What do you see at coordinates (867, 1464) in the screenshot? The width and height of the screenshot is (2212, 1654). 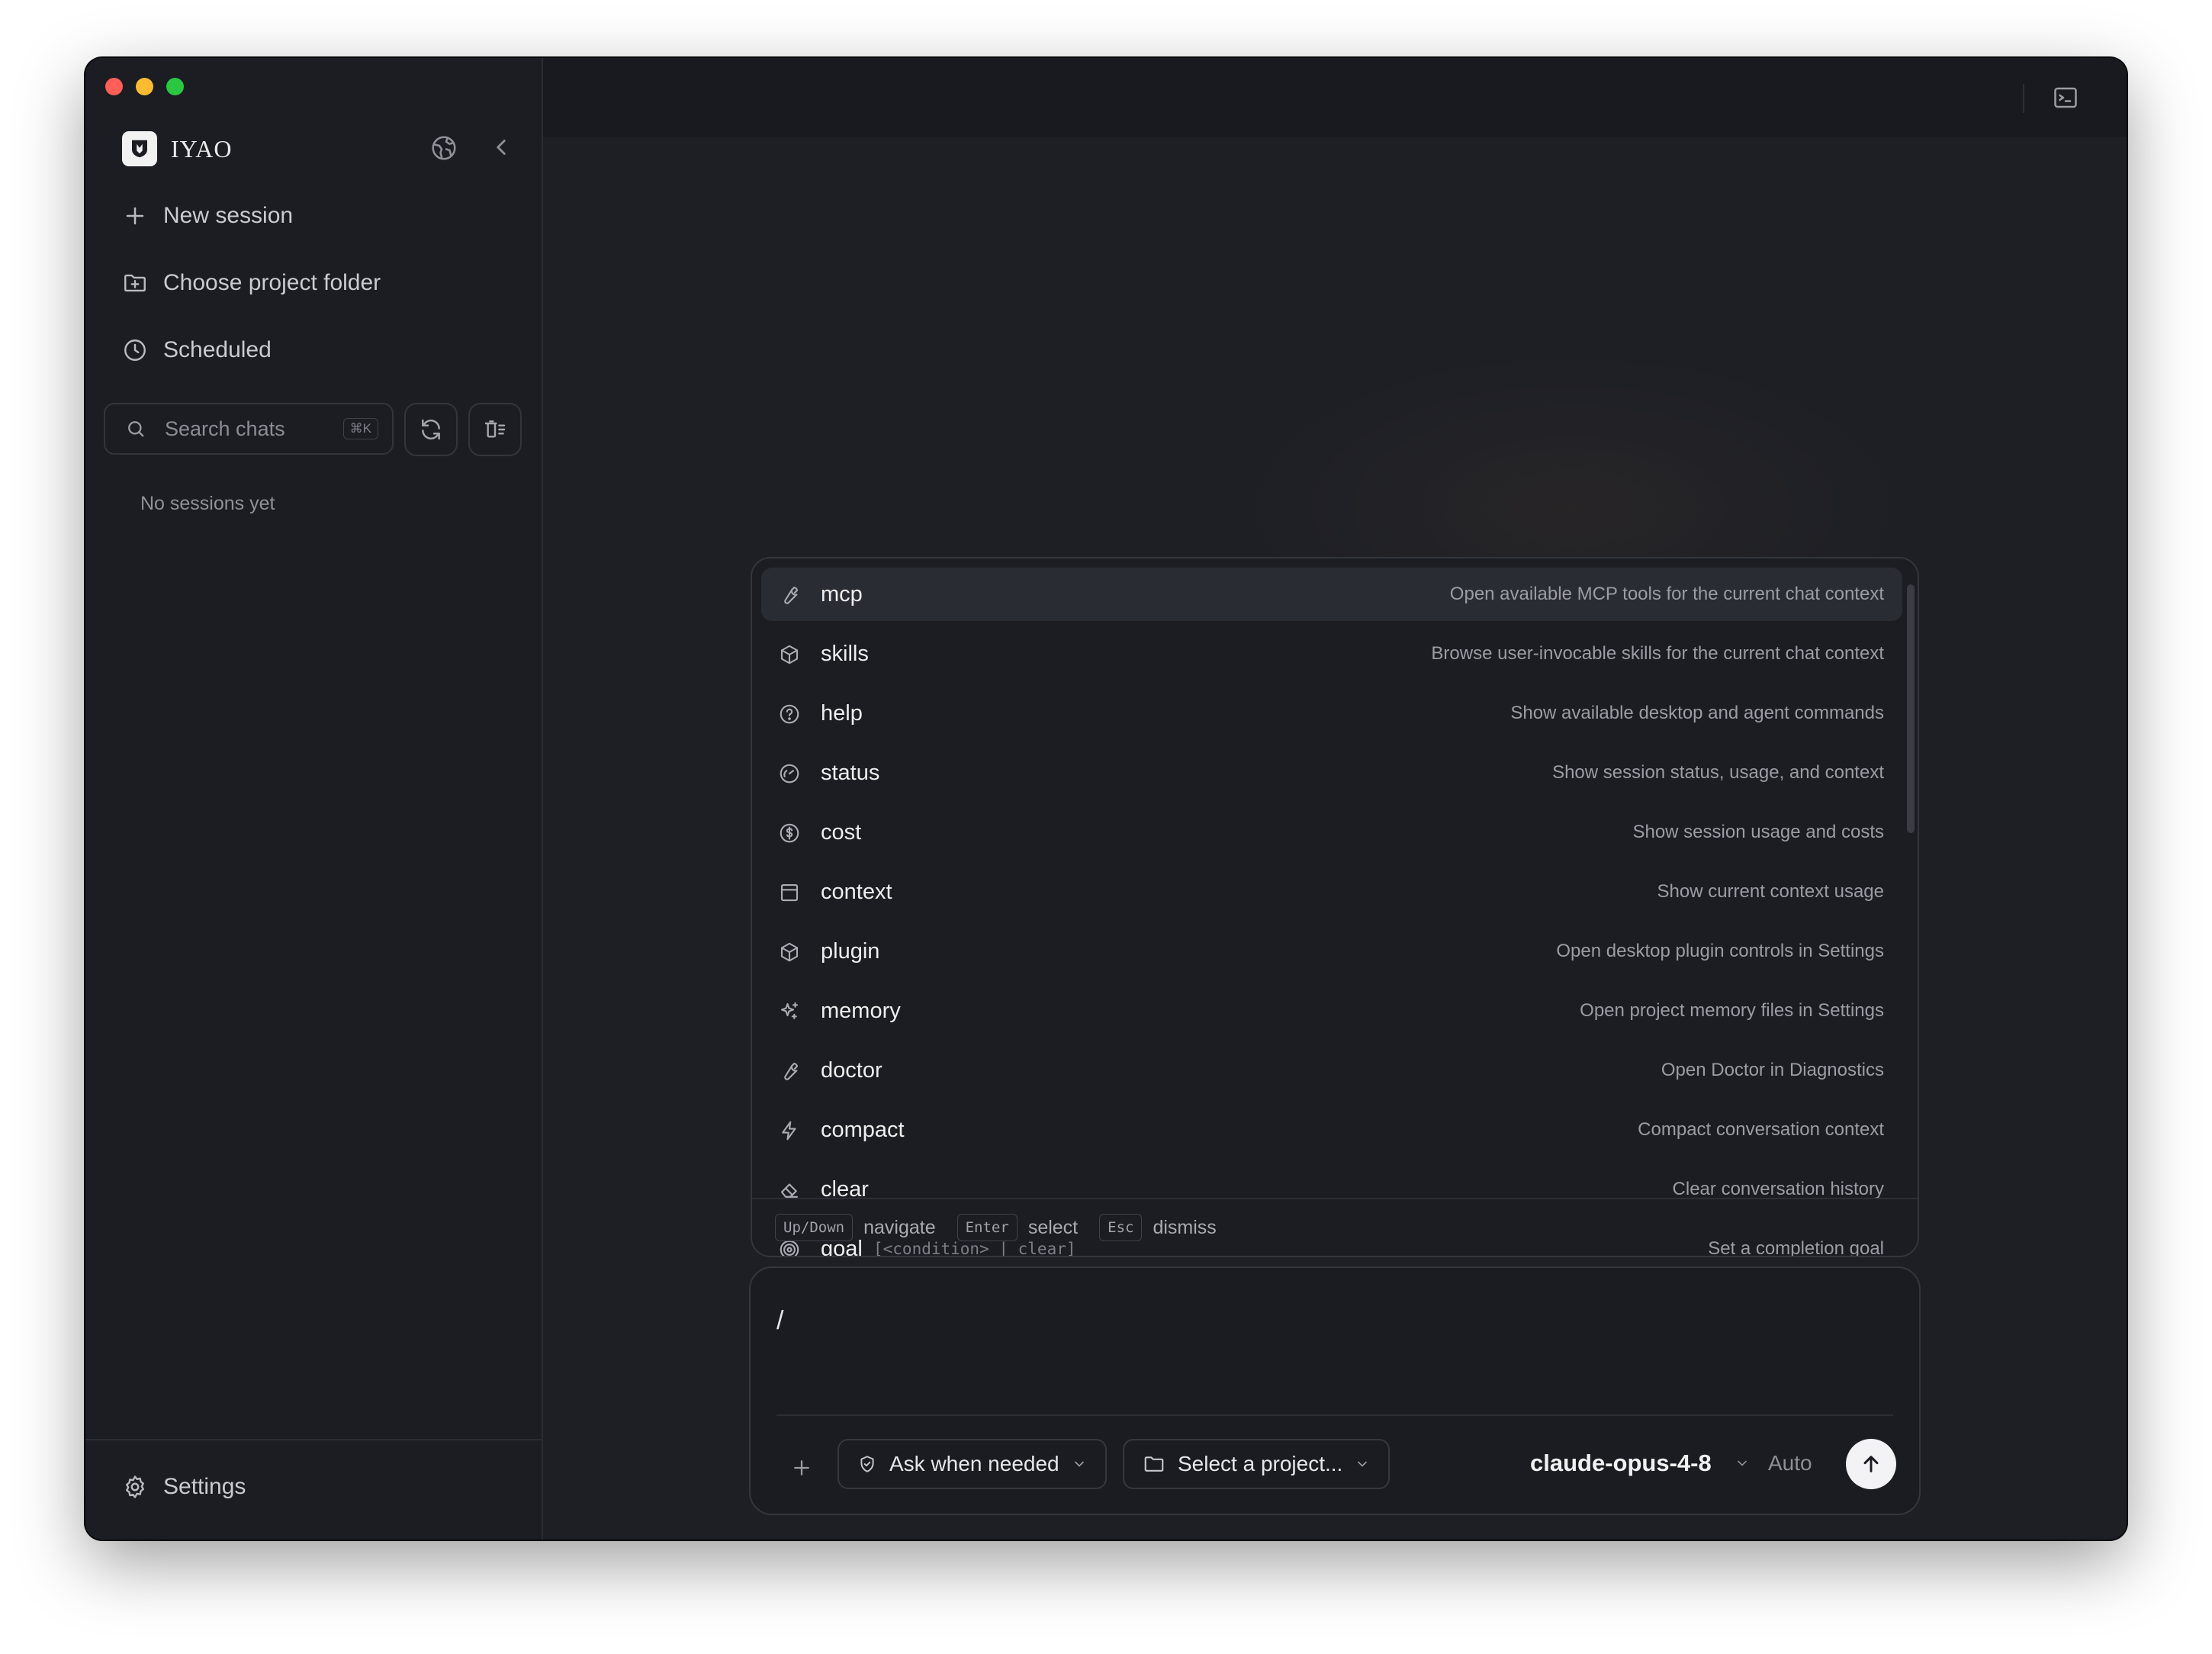 I see `shield-check-icon` at bounding box center [867, 1464].